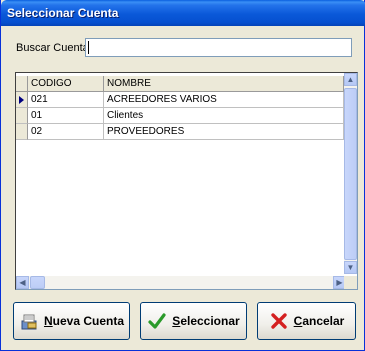  Describe the element at coordinates (350, 282) in the screenshot. I see `scrollbar-corner` at that location.